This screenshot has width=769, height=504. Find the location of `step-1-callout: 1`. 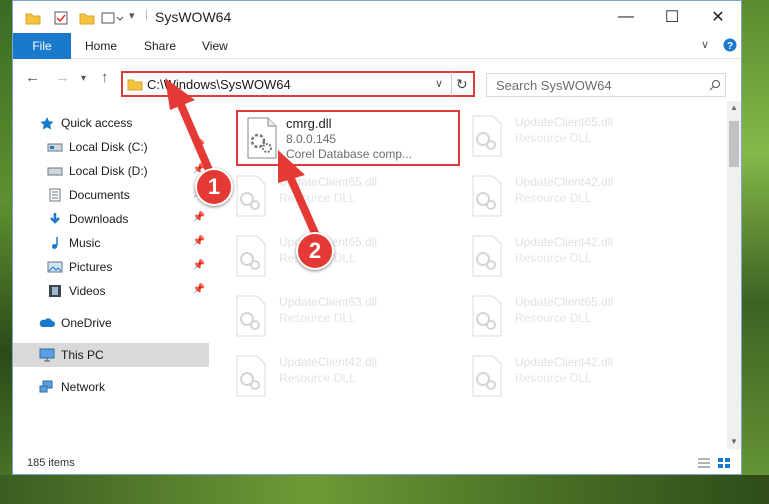

step-1-callout: 1 is located at coordinates (214, 187).